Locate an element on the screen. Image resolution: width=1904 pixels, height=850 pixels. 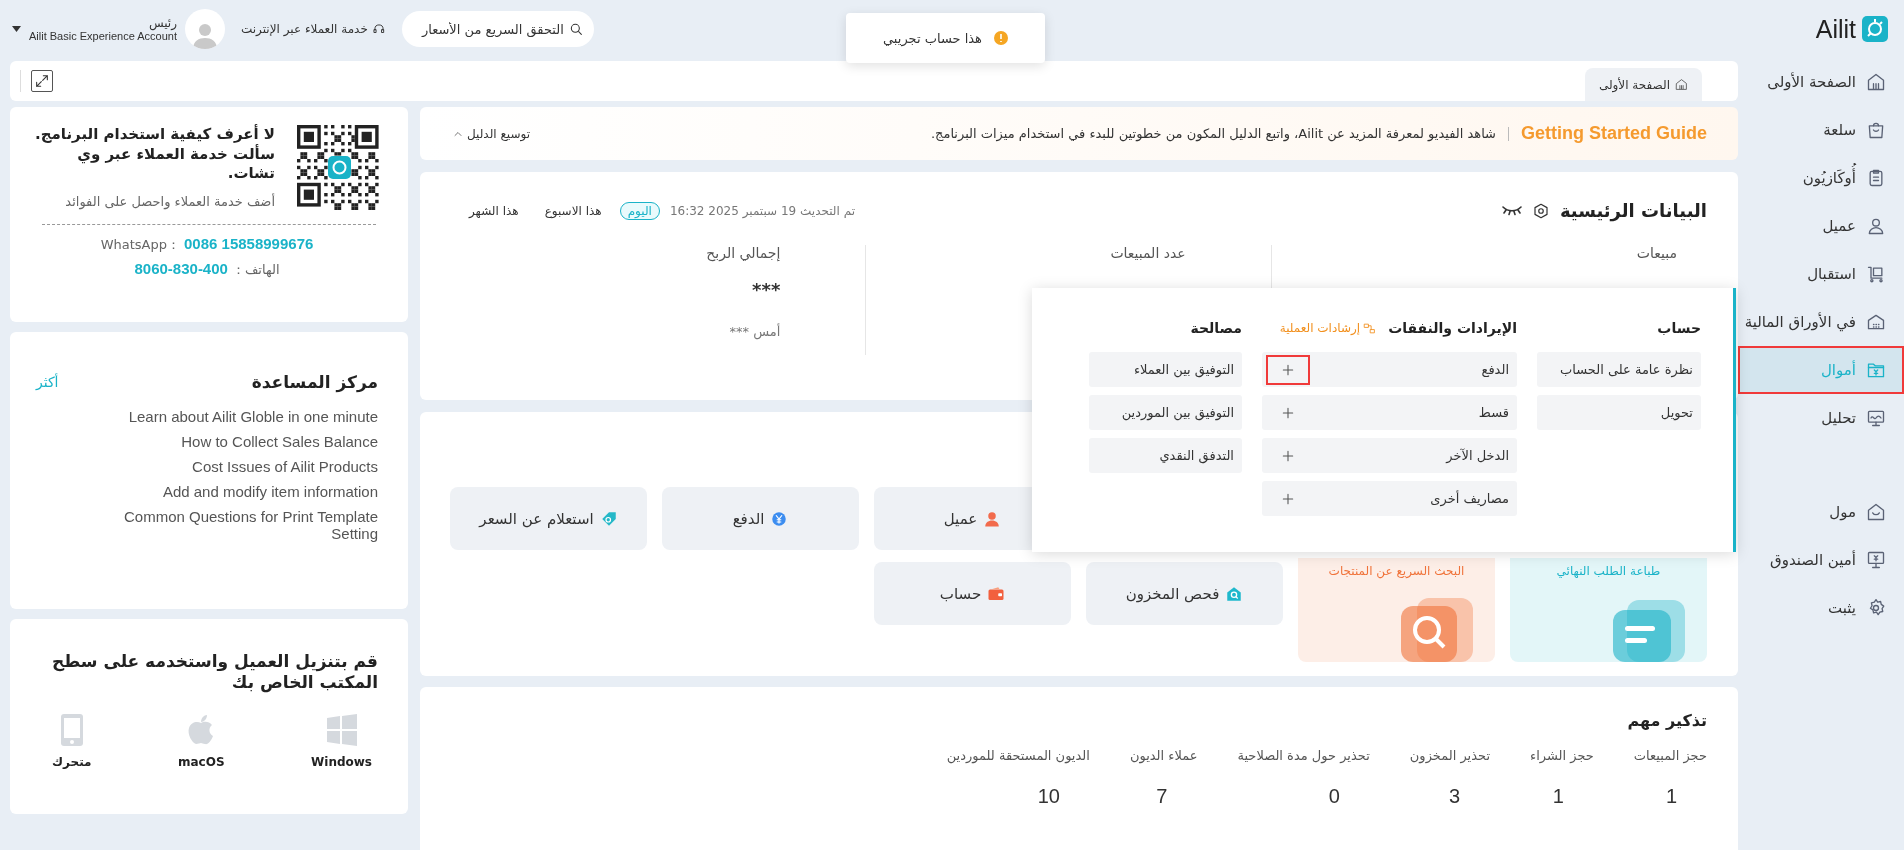
contact-label: الهاتف： is located at coordinates (255, 270).